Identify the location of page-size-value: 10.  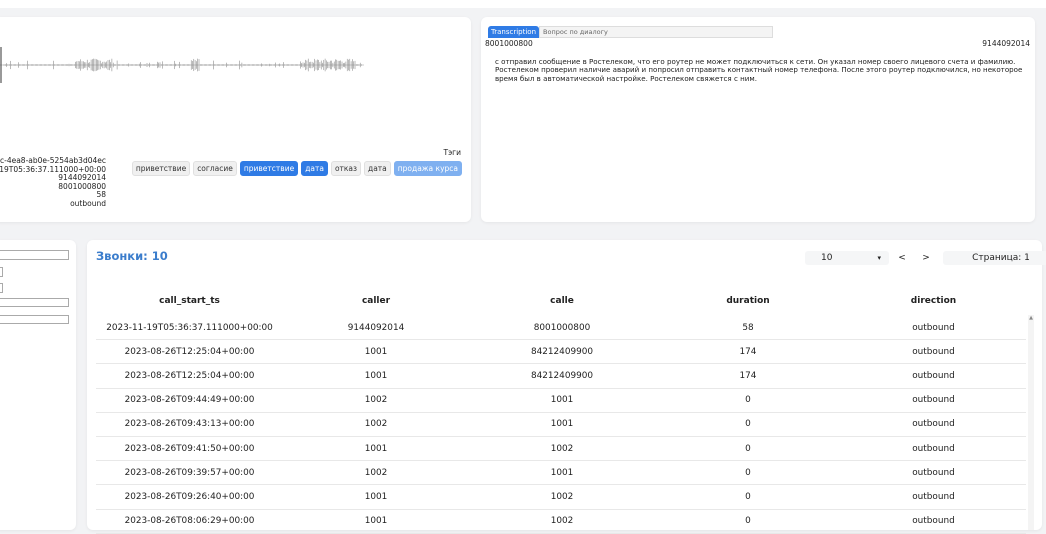
(827, 258).